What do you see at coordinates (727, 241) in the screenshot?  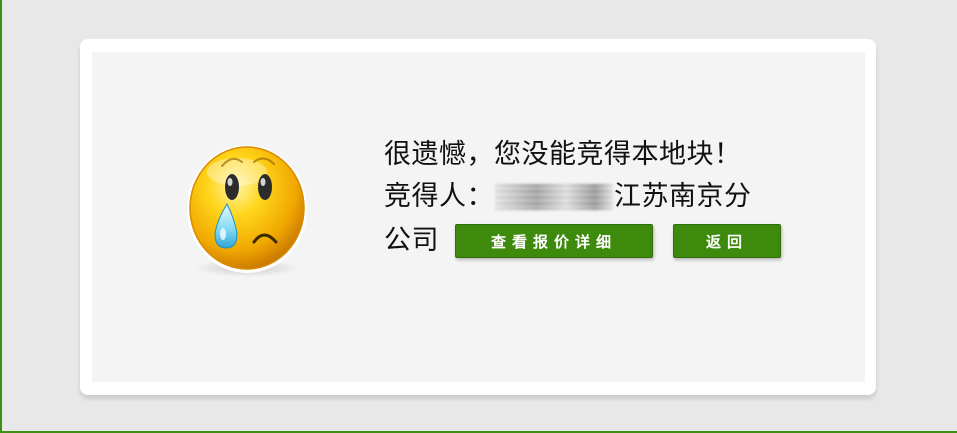 I see `back-button: 返回` at bounding box center [727, 241].